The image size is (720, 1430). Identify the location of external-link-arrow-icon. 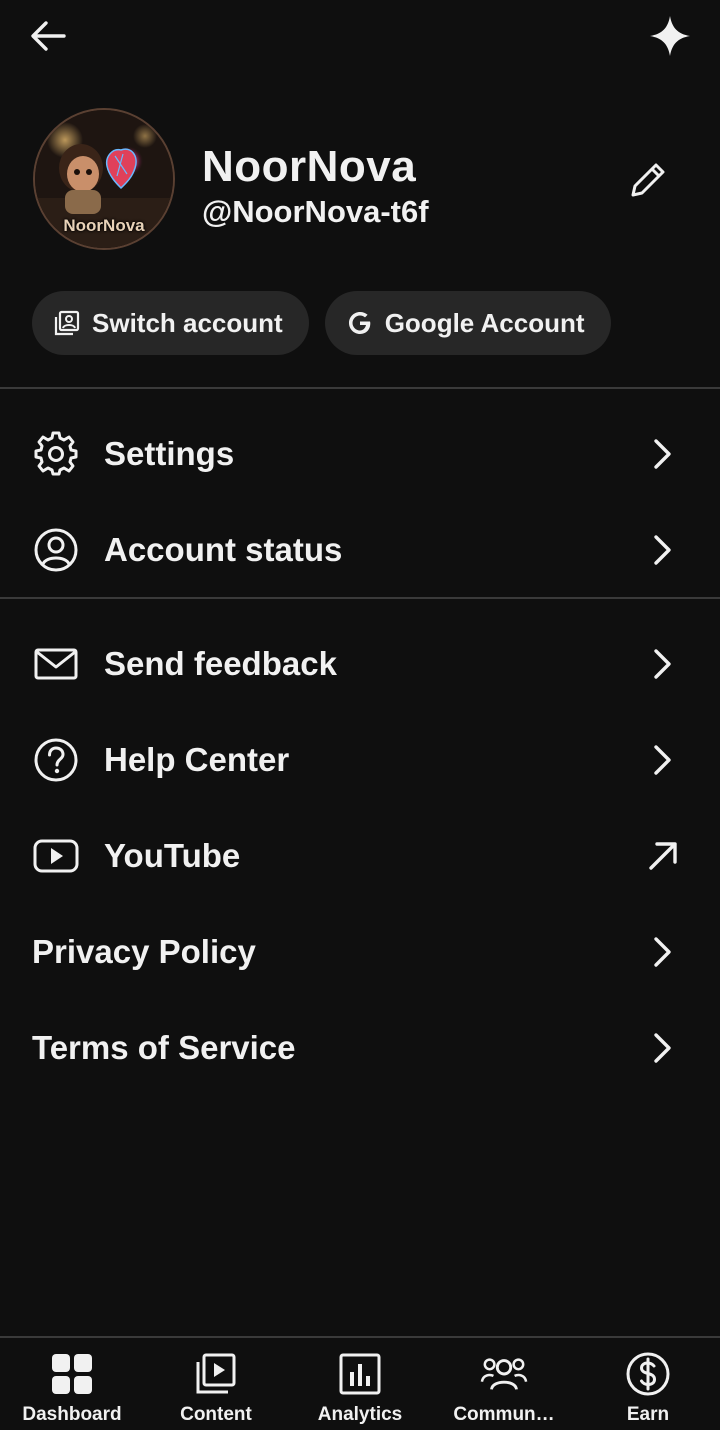
(663, 856).